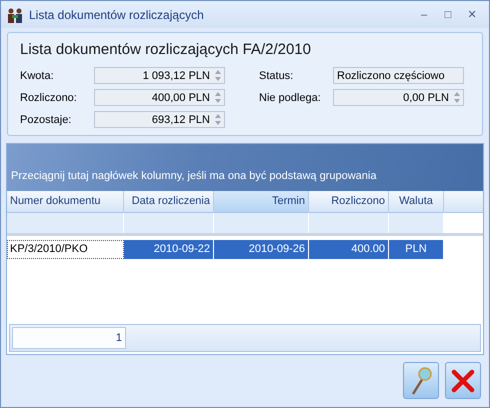 This screenshot has width=490, height=408. Describe the element at coordinates (261, 249) in the screenshot. I see `table-cell: 2010-09-26` at that location.